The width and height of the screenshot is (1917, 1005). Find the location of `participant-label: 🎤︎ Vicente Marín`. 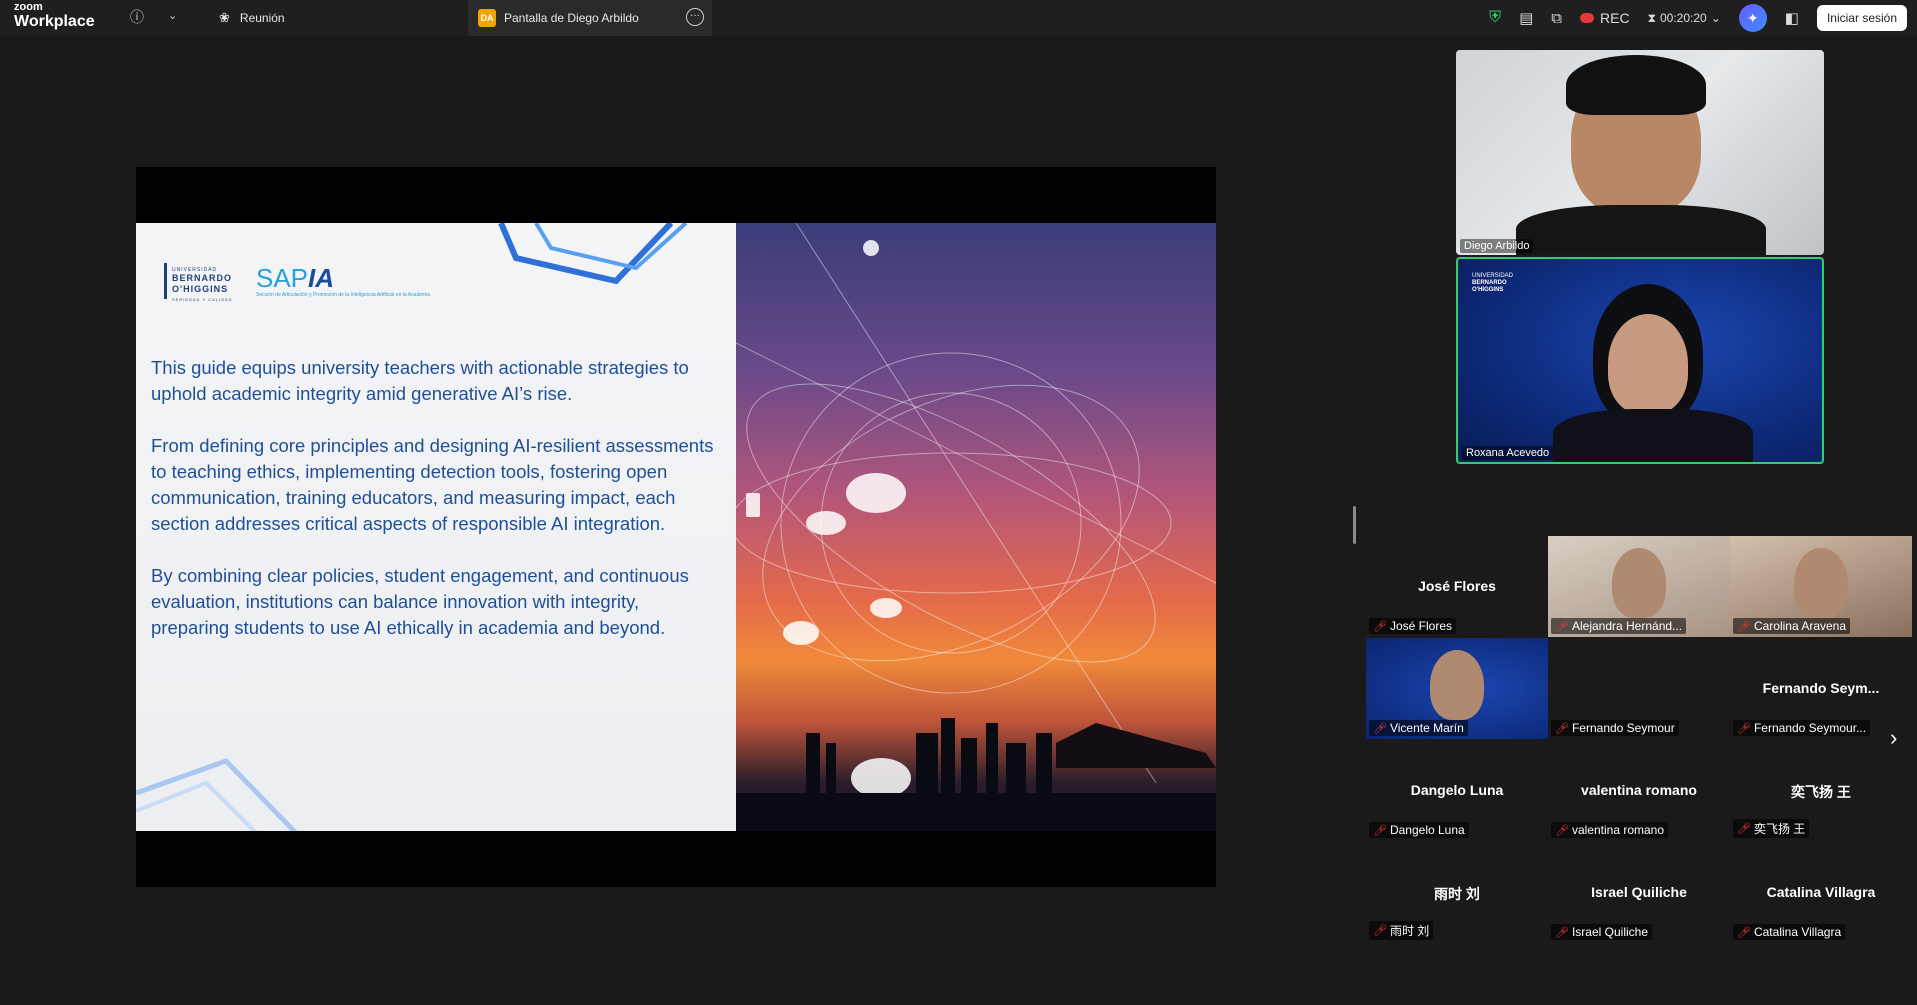

participant-label: 🎤︎ Vicente Marín is located at coordinates (1418, 728).